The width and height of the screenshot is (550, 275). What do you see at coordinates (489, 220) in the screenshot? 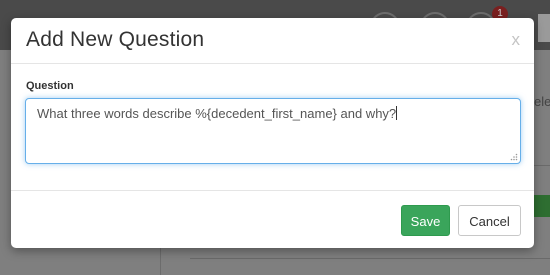
I see `cancel-button: Cancel` at bounding box center [489, 220].